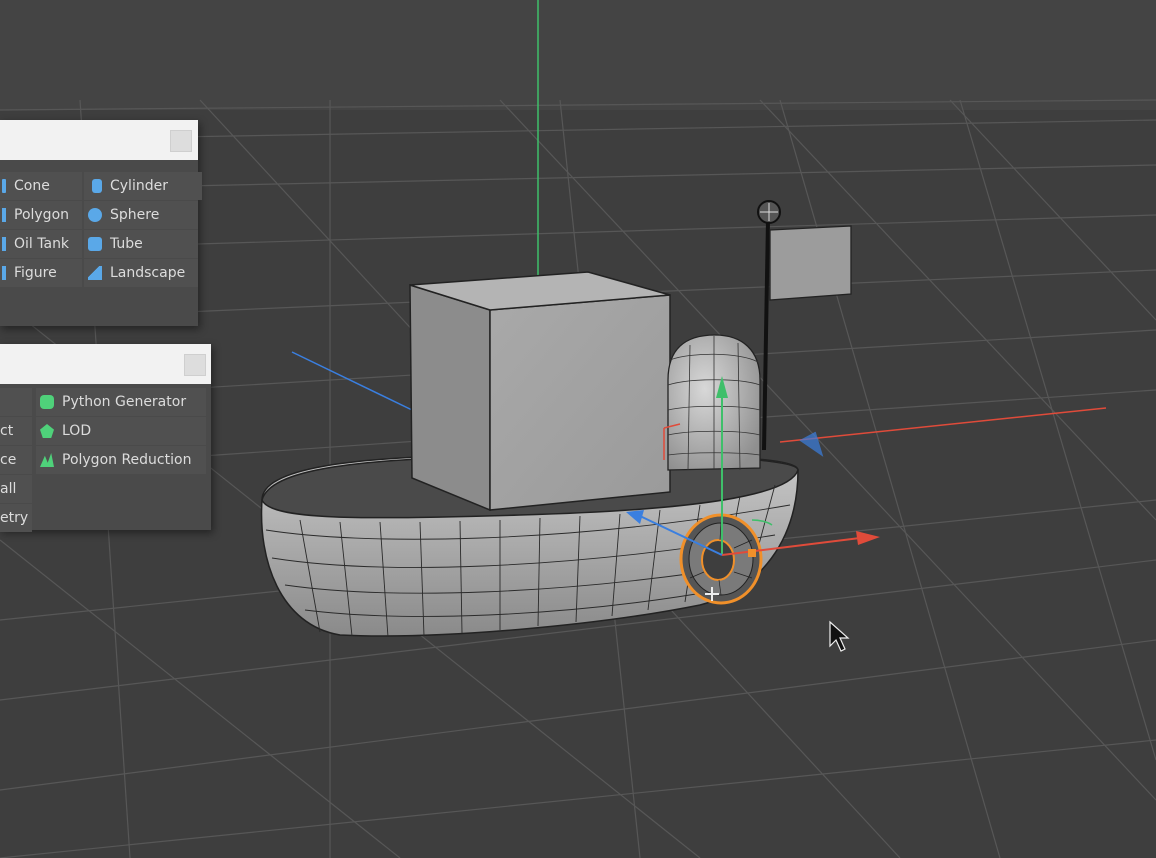 Image resolution: width=1156 pixels, height=858 pixels. I want to click on primitive-item-sphere: Sphere, so click(141, 215).